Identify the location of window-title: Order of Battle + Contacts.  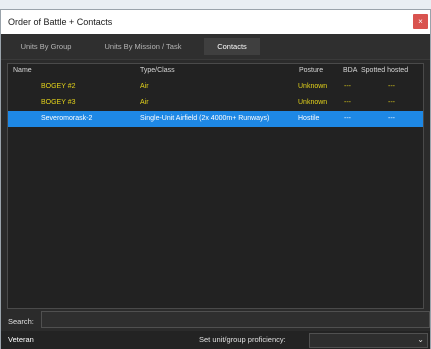
(60, 22).